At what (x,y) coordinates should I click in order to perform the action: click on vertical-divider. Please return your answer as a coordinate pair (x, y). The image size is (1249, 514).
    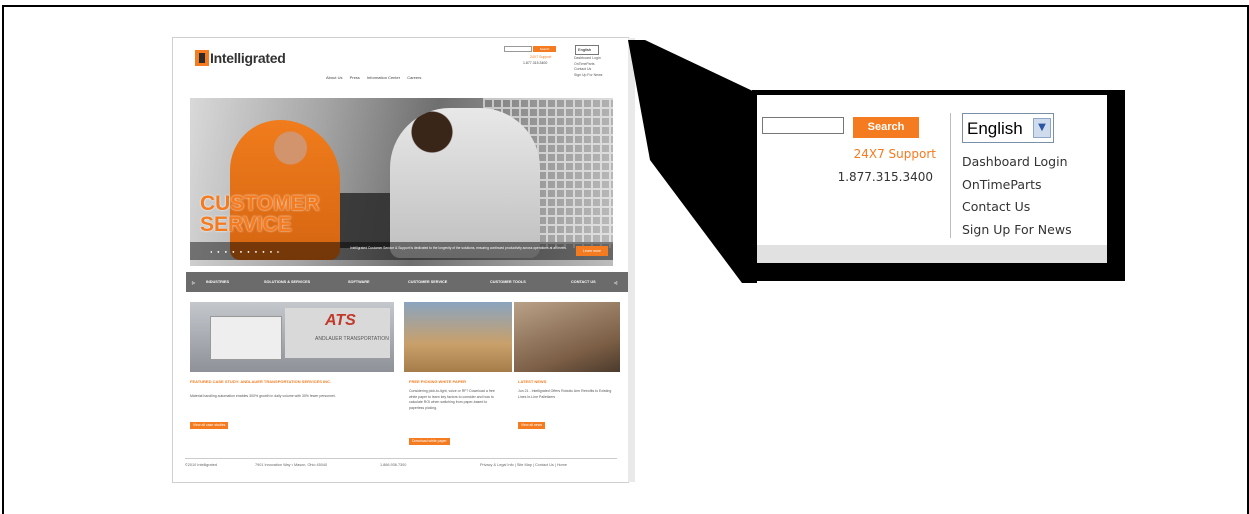
    Looking at the image, I should click on (950, 175).